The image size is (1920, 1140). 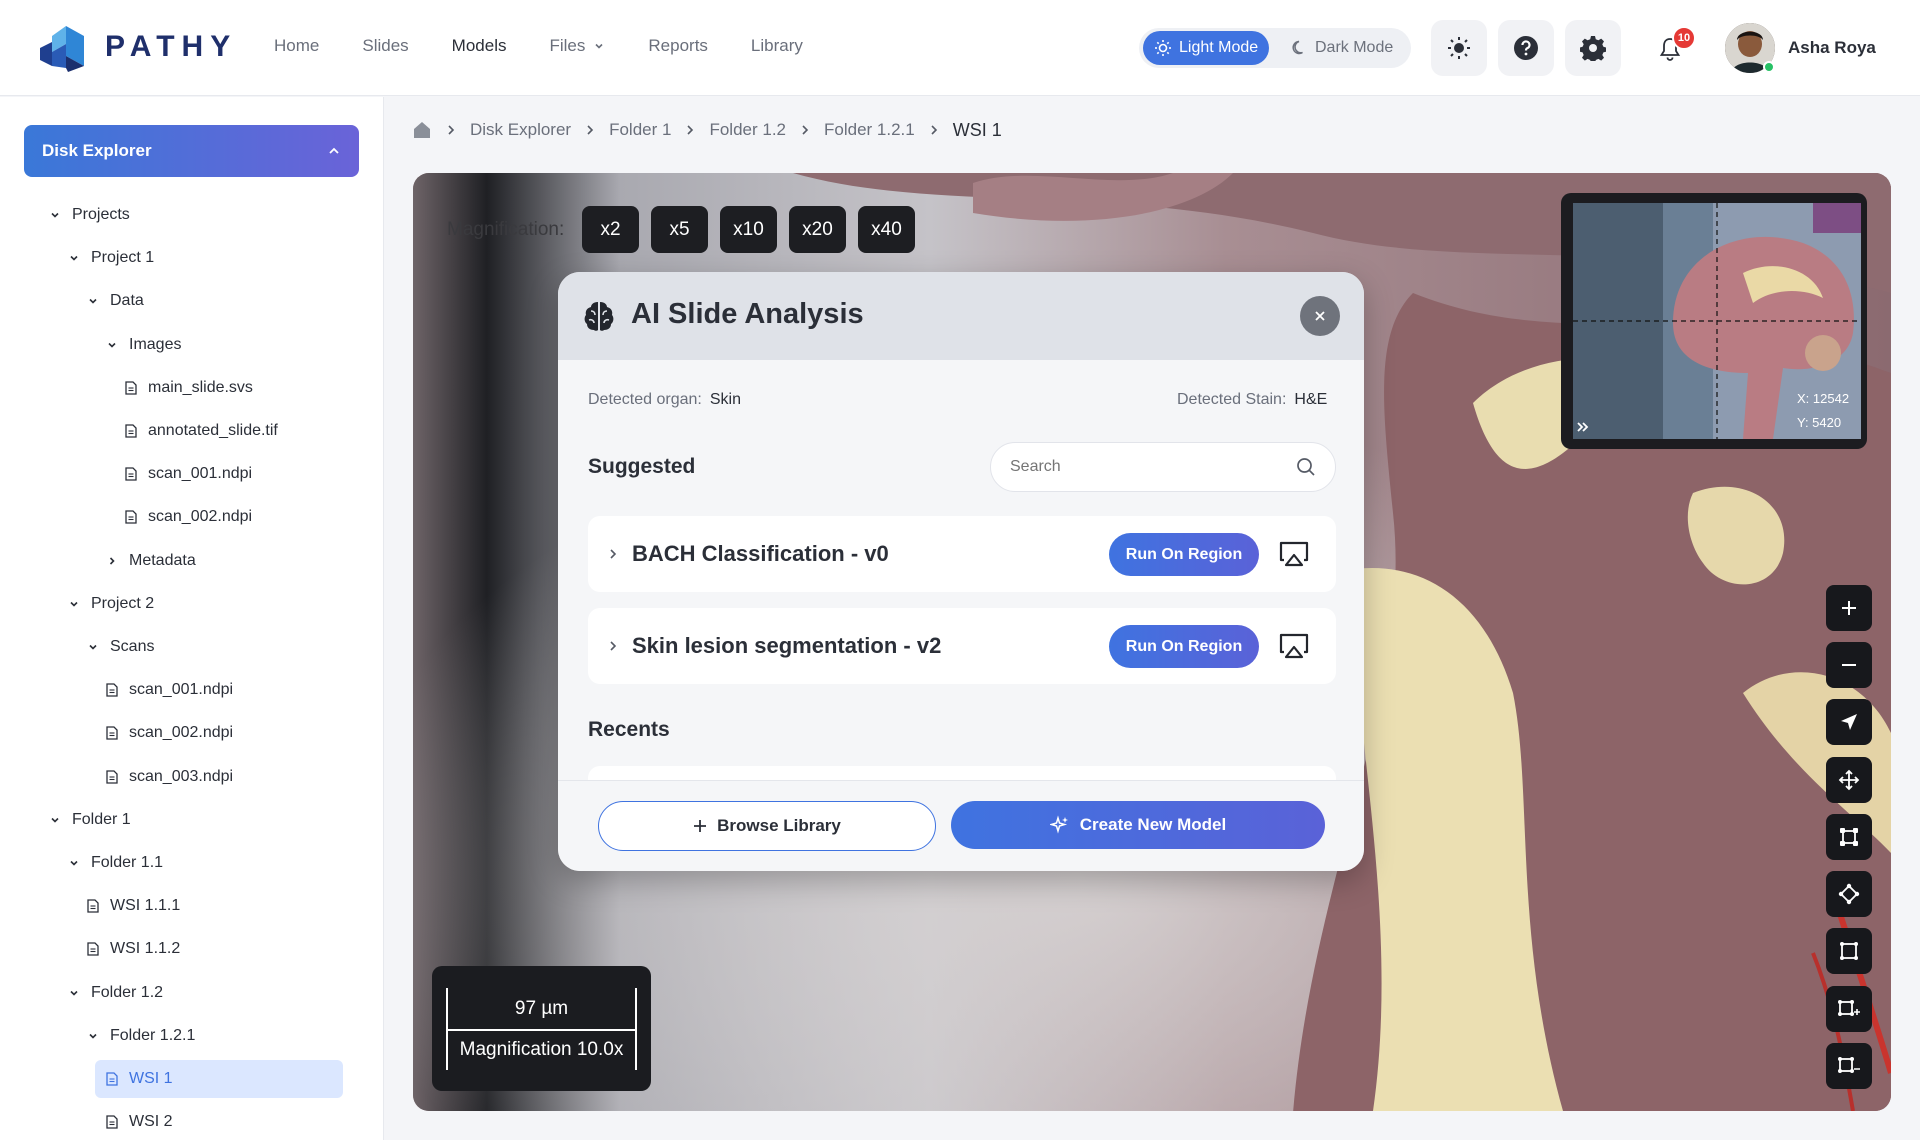 I want to click on square-select-button, so click(x=1849, y=951).